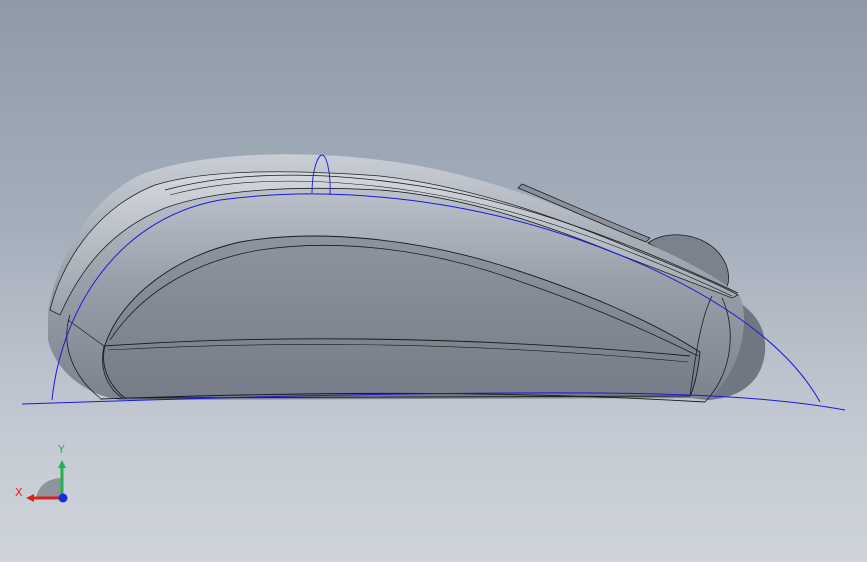 The height and width of the screenshot is (562, 867). What do you see at coordinates (19, 492) in the screenshot?
I see `x-axis-label: X` at bounding box center [19, 492].